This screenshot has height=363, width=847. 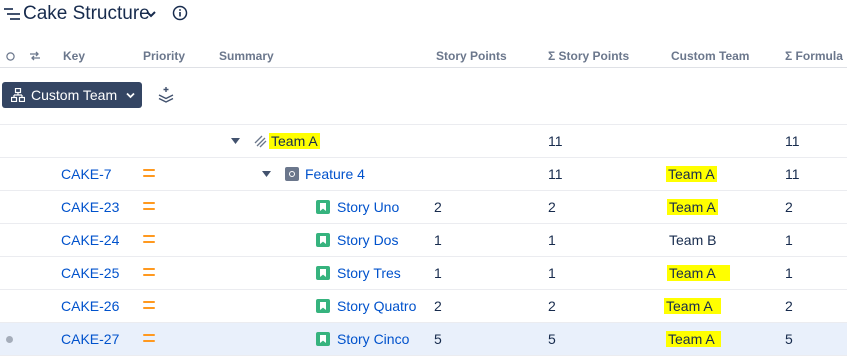 What do you see at coordinates (710, 56) in the screenshot?
I see `column-custom-team: Custom Team` at bounding box center [710, 56].